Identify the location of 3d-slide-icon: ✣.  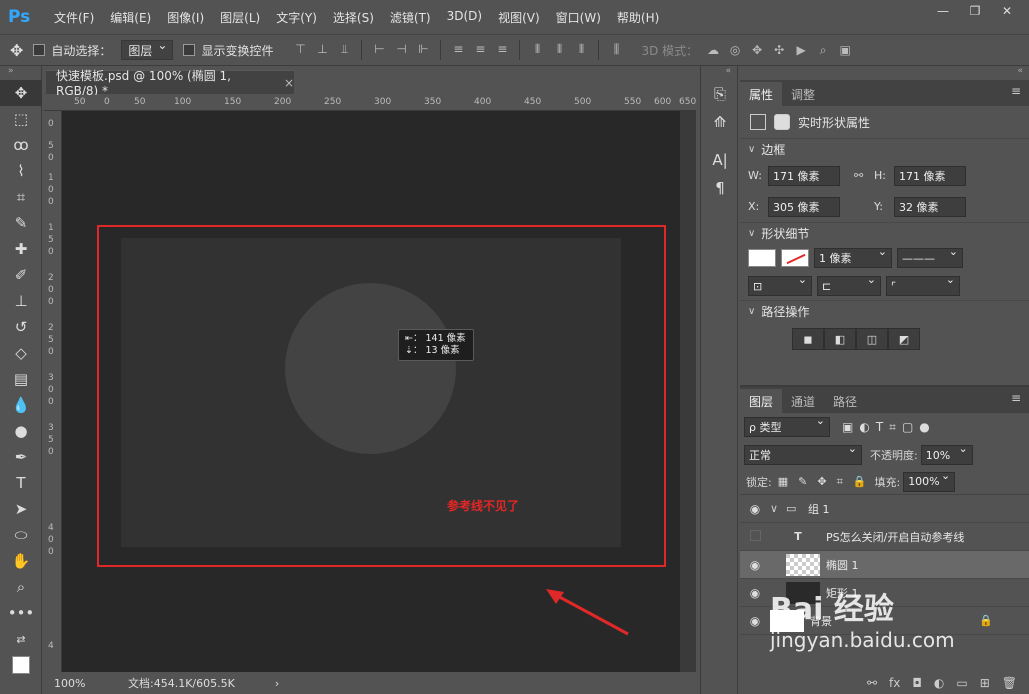
(779, 50).